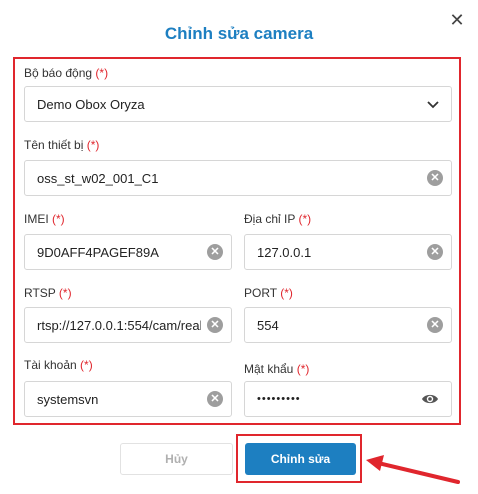 Image resolution: width=478 pixels, height=494 pixels. I want to click on port-value: 554, so click(268, 325).